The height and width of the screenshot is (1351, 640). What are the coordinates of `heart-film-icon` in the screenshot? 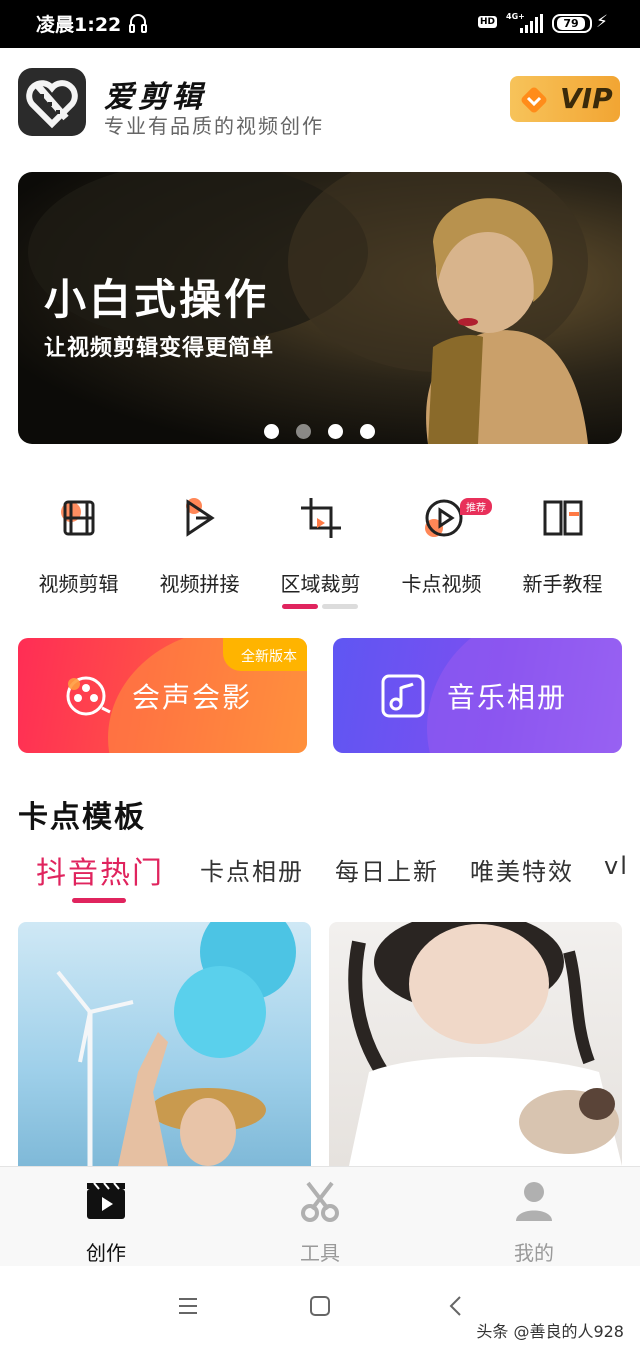 It's located at (52, 104).